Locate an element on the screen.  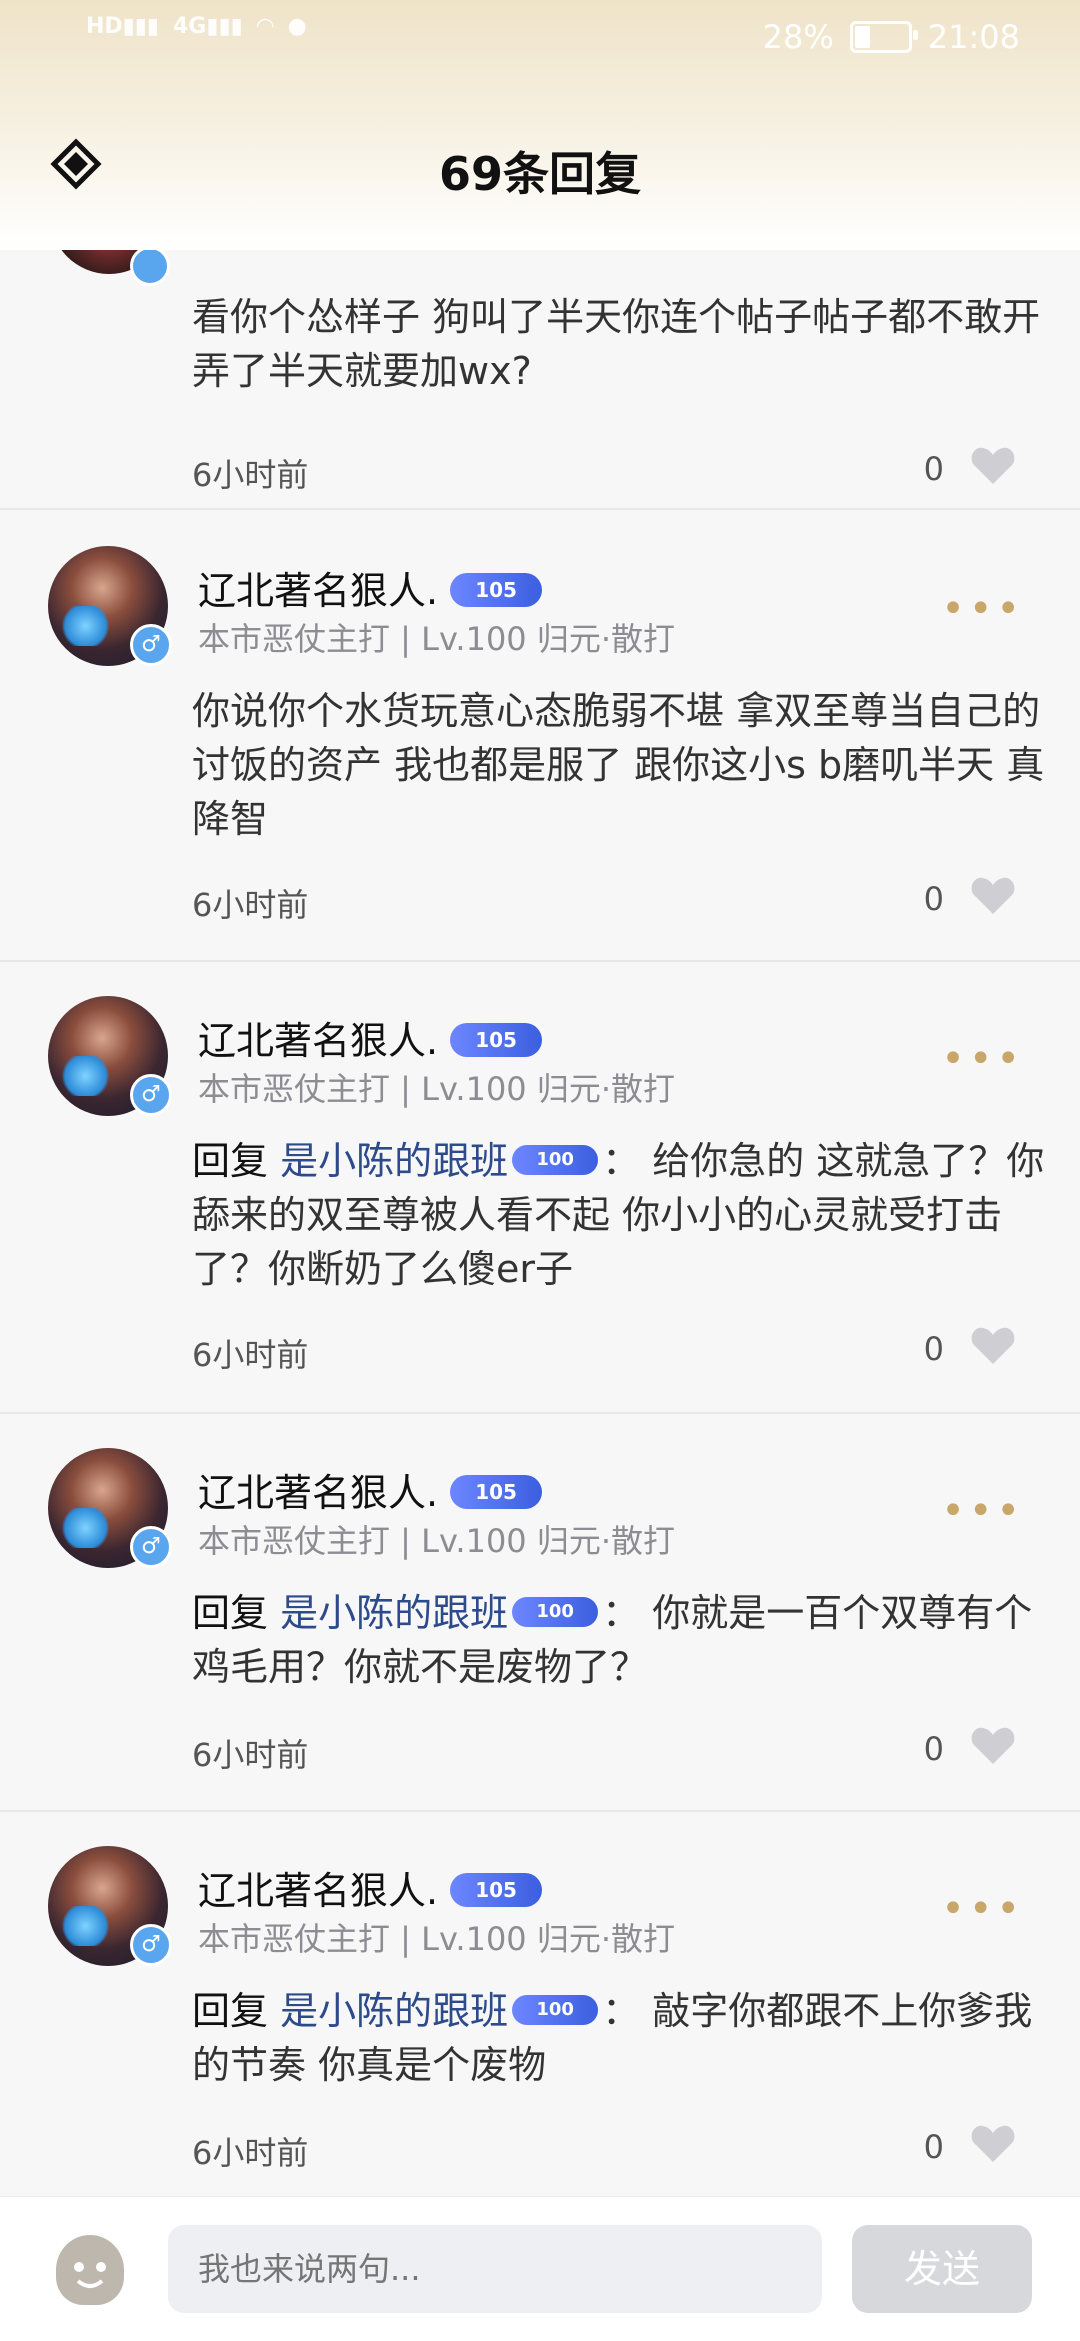
face-icon is located at coordinates (90, 2275).